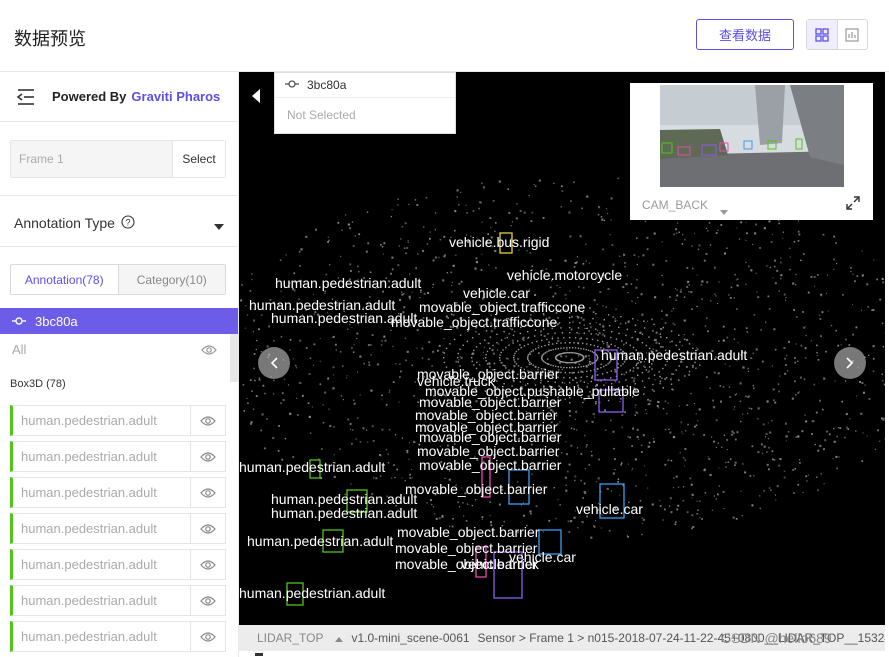  I want to click on view-mode-toggle, so click(837, 34).